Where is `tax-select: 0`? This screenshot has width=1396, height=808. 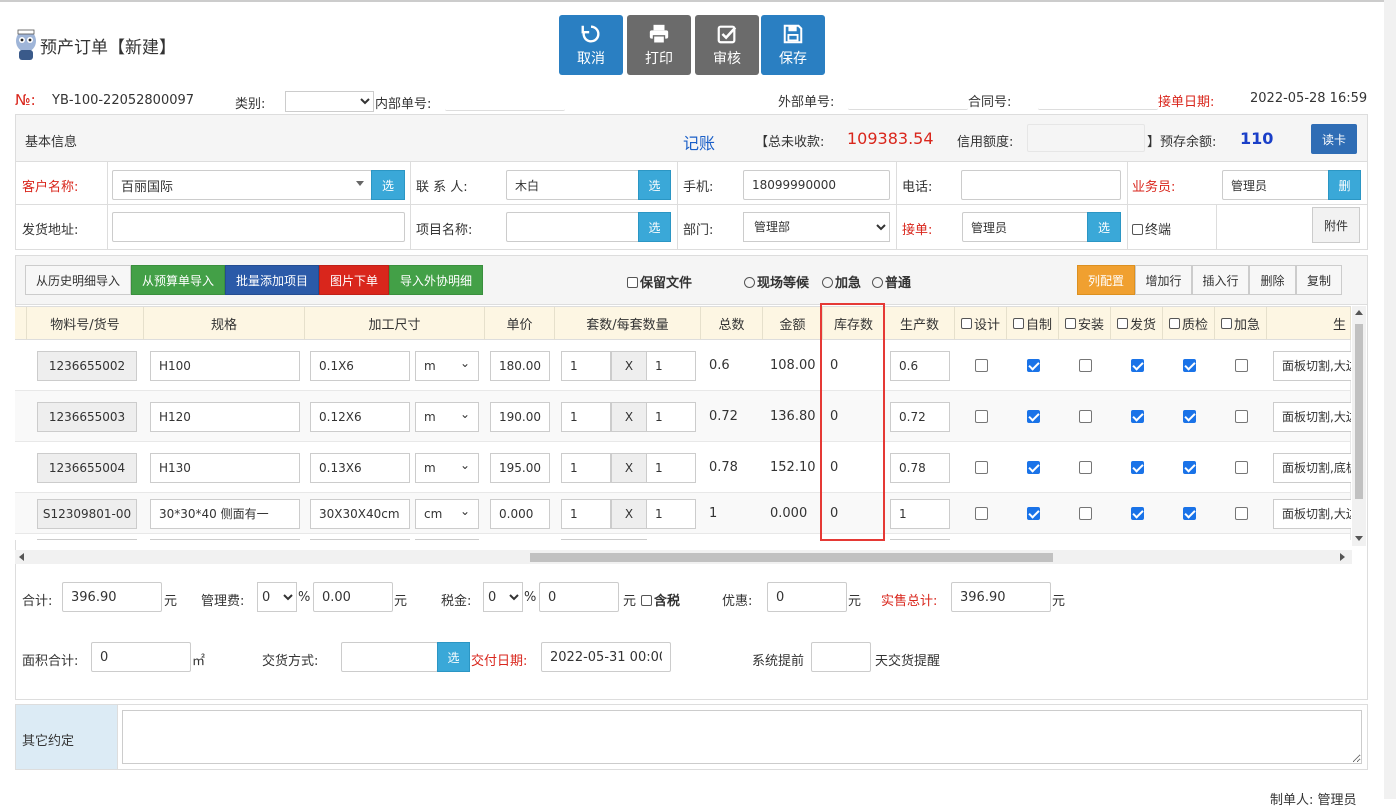 tax-select: 0 is located at coordinates (503, 597).